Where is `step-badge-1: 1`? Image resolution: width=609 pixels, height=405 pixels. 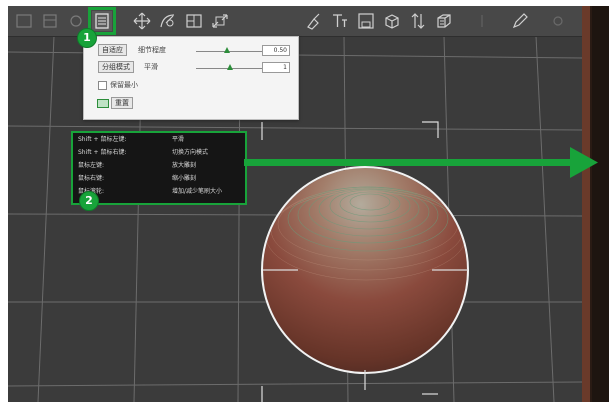
step-badge-1: 1 is located at coordinates (87, 38).